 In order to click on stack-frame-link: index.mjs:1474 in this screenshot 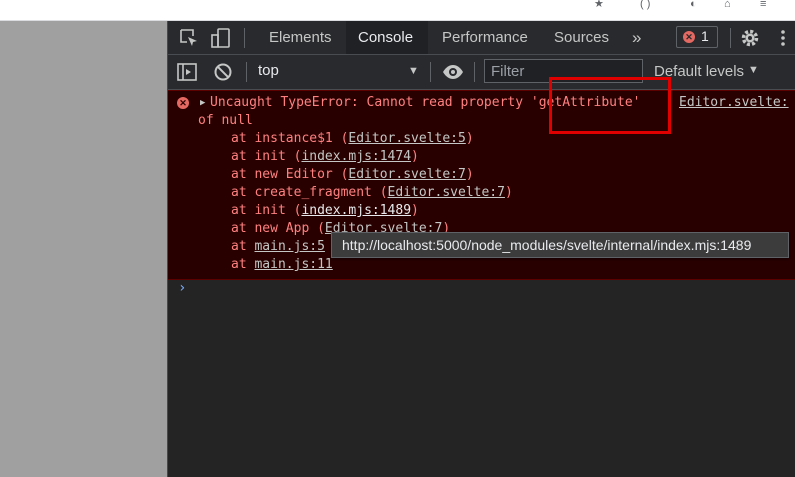, I will do `click(356, 156)`.